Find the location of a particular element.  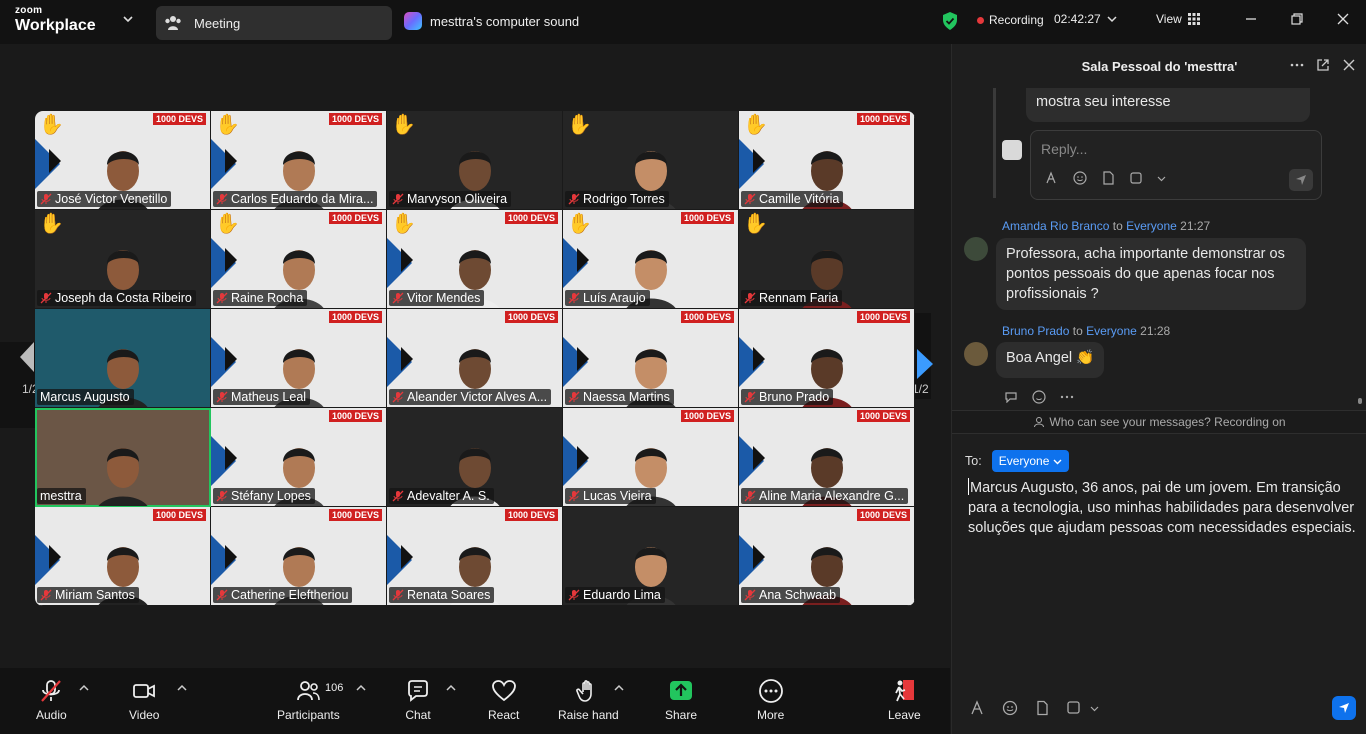

privacy-notice-text: Who can see your messages? Recording on is located at coordinates (1167, 422).